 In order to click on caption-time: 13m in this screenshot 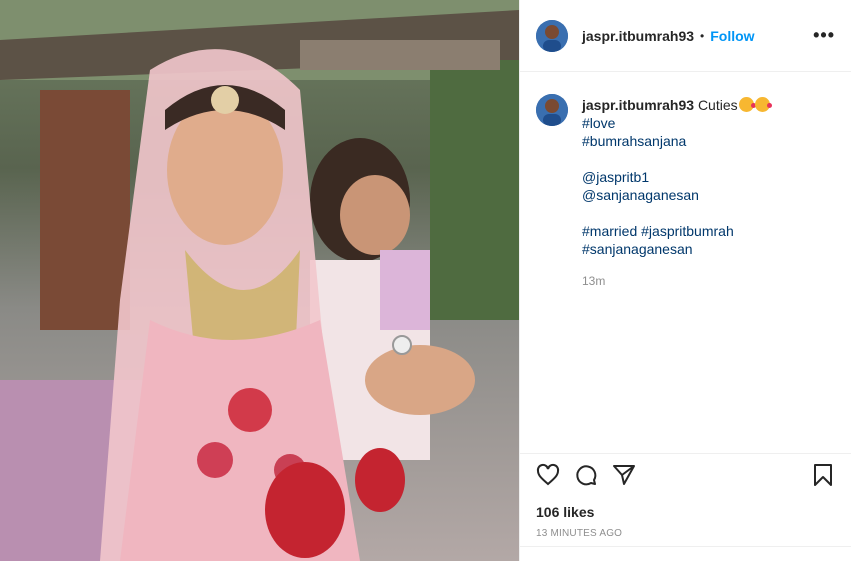, I will do `click(676, 281)`.